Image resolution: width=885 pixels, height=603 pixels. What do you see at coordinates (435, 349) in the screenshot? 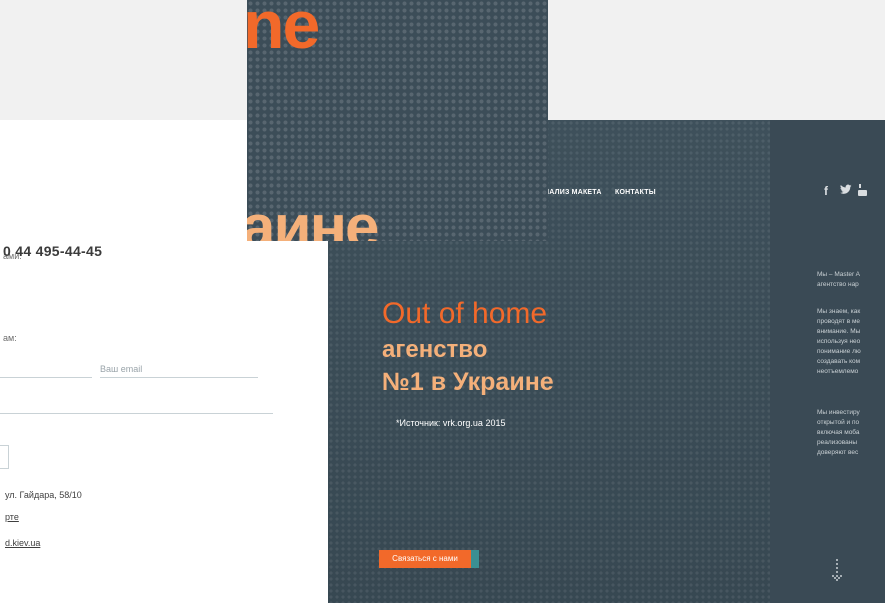
I see `headline-agency: агенство` at bounding box center [435, 349].